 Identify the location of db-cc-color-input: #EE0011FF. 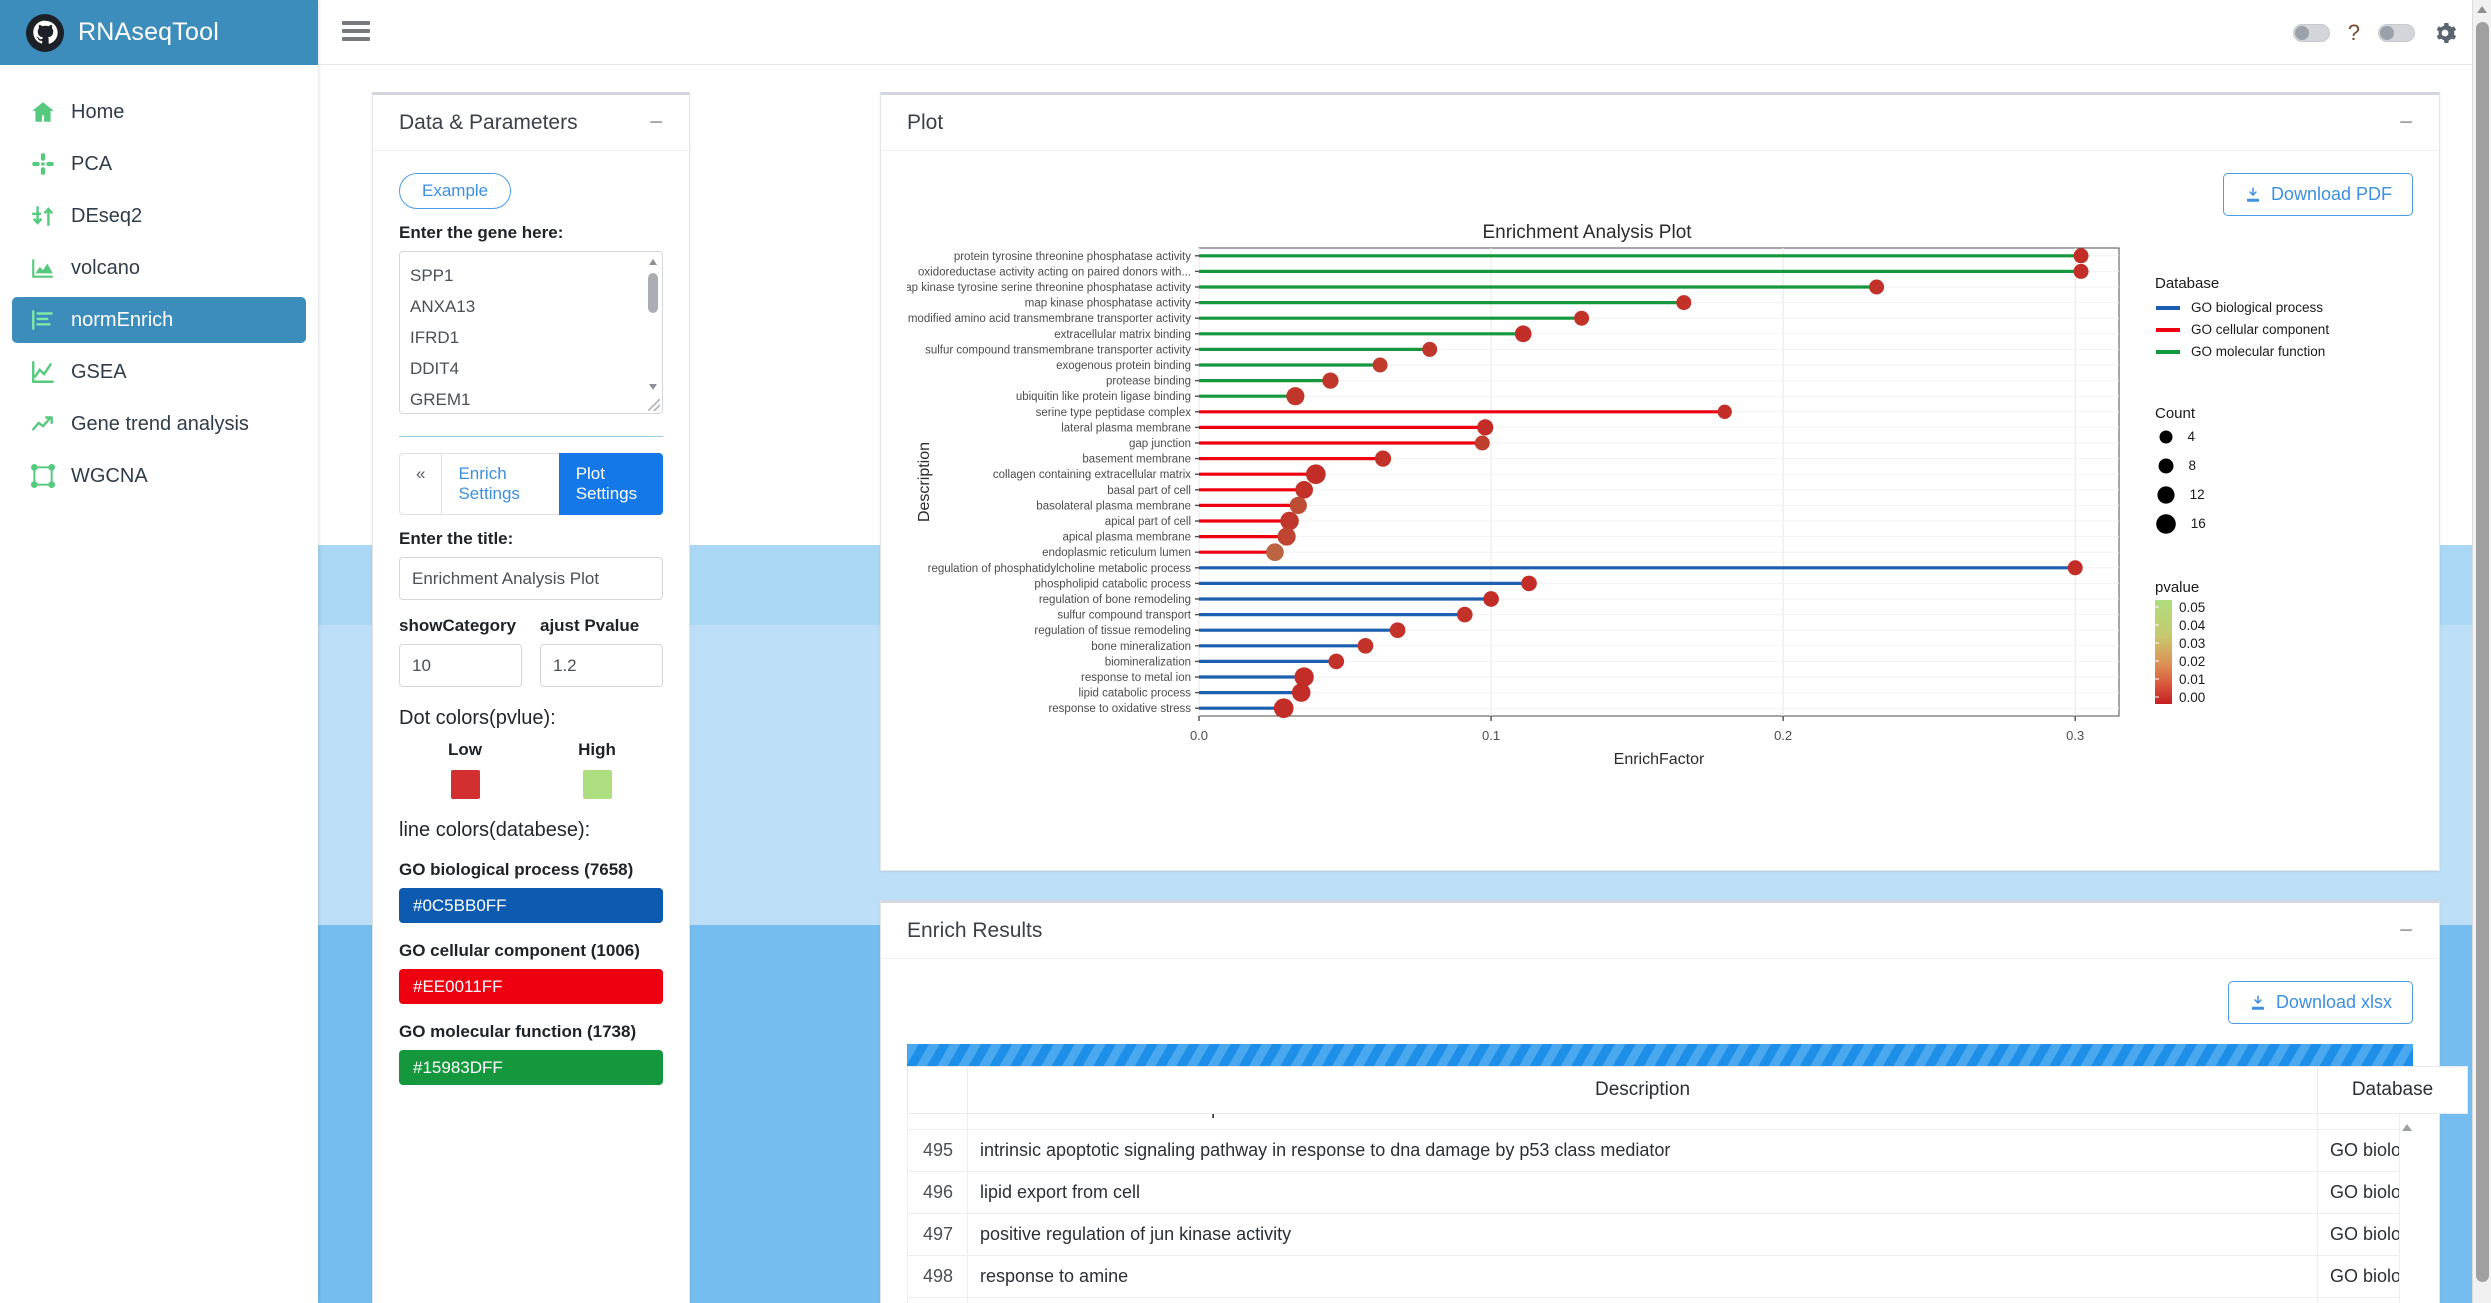
(531, 986).